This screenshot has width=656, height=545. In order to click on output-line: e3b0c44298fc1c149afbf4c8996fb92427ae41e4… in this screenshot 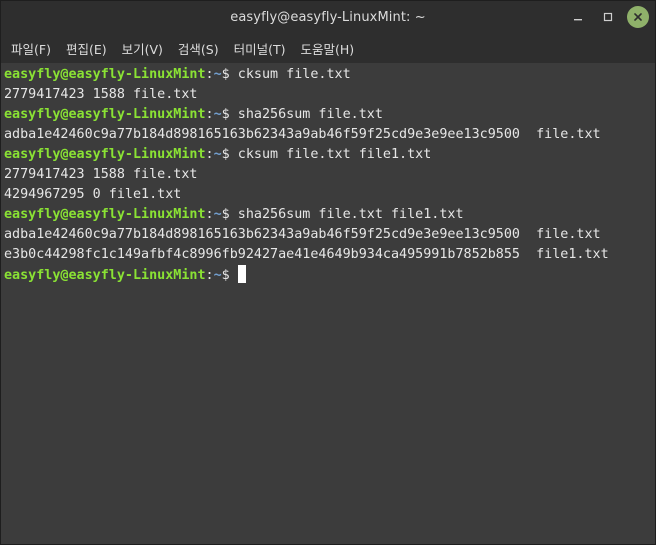, I will do `click(306, 254)`.